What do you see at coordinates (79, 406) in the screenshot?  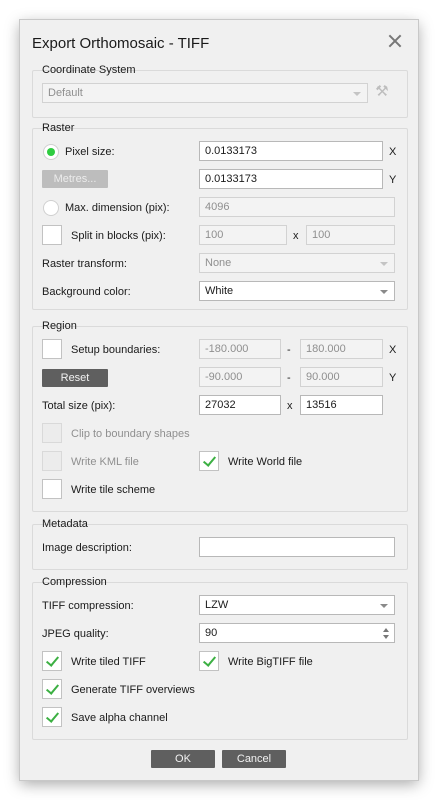 I see `total-size-label: Total size (pix):` at bounding box center [79, 406].